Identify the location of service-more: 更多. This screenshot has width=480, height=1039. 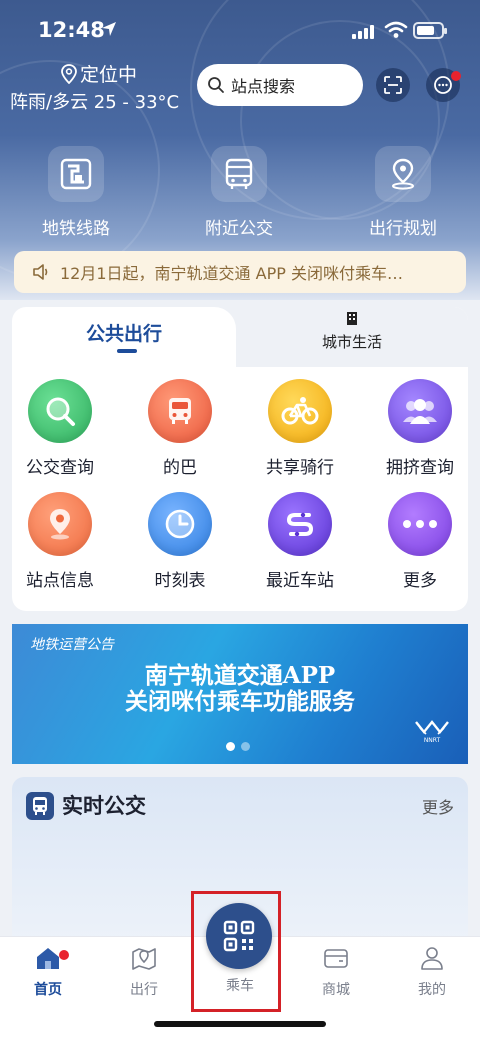
(416, 541).